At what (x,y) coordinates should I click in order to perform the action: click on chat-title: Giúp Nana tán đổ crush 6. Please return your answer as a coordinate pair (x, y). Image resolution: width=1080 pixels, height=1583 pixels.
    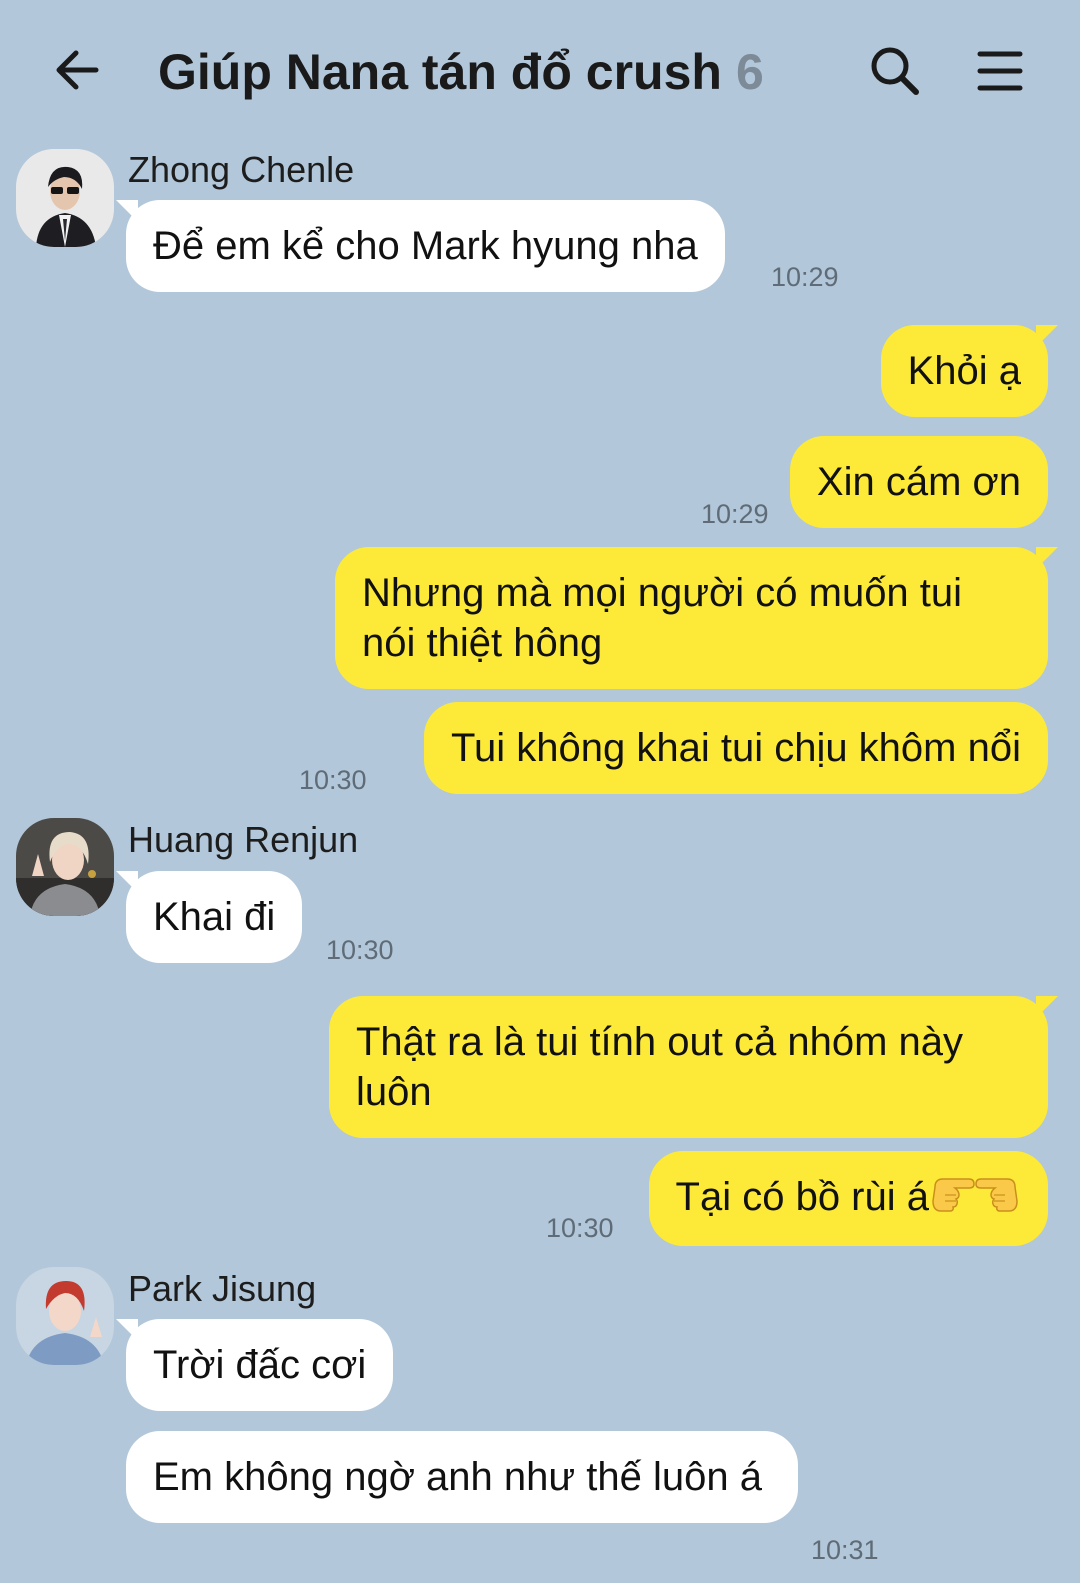
    Looking at the image, I should click on (461, 72).